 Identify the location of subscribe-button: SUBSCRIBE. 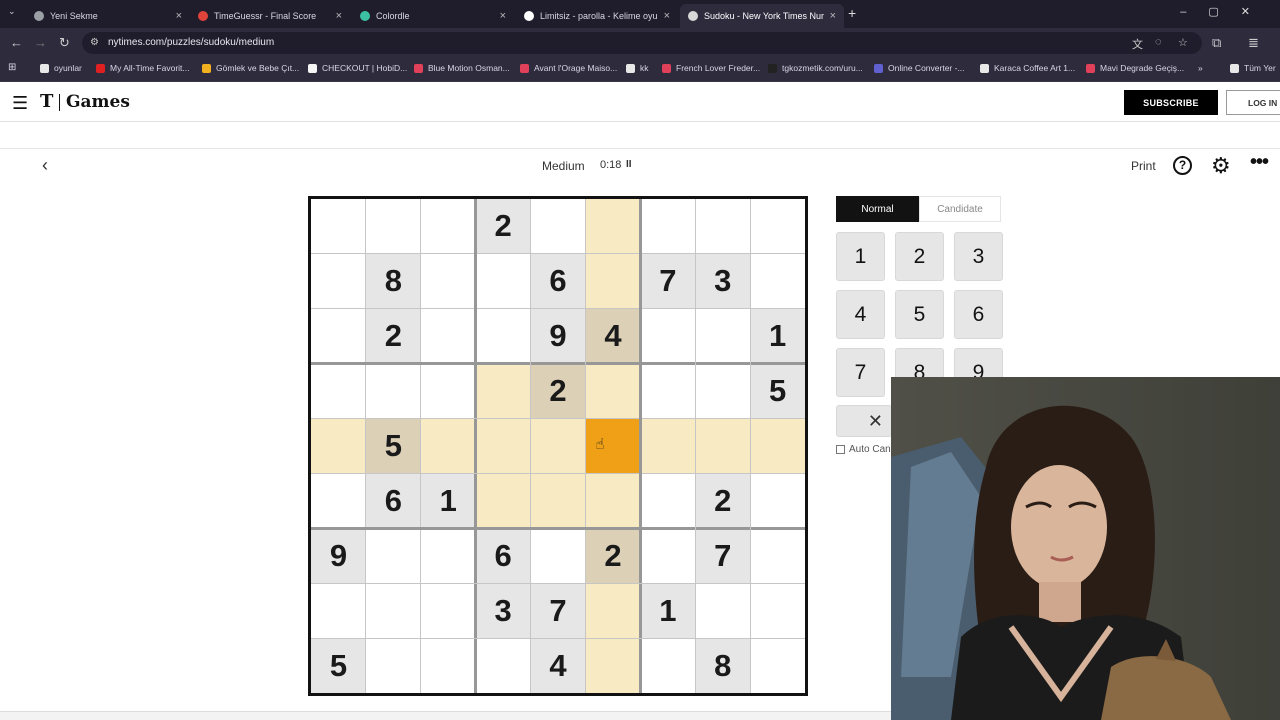
(1171, 102).